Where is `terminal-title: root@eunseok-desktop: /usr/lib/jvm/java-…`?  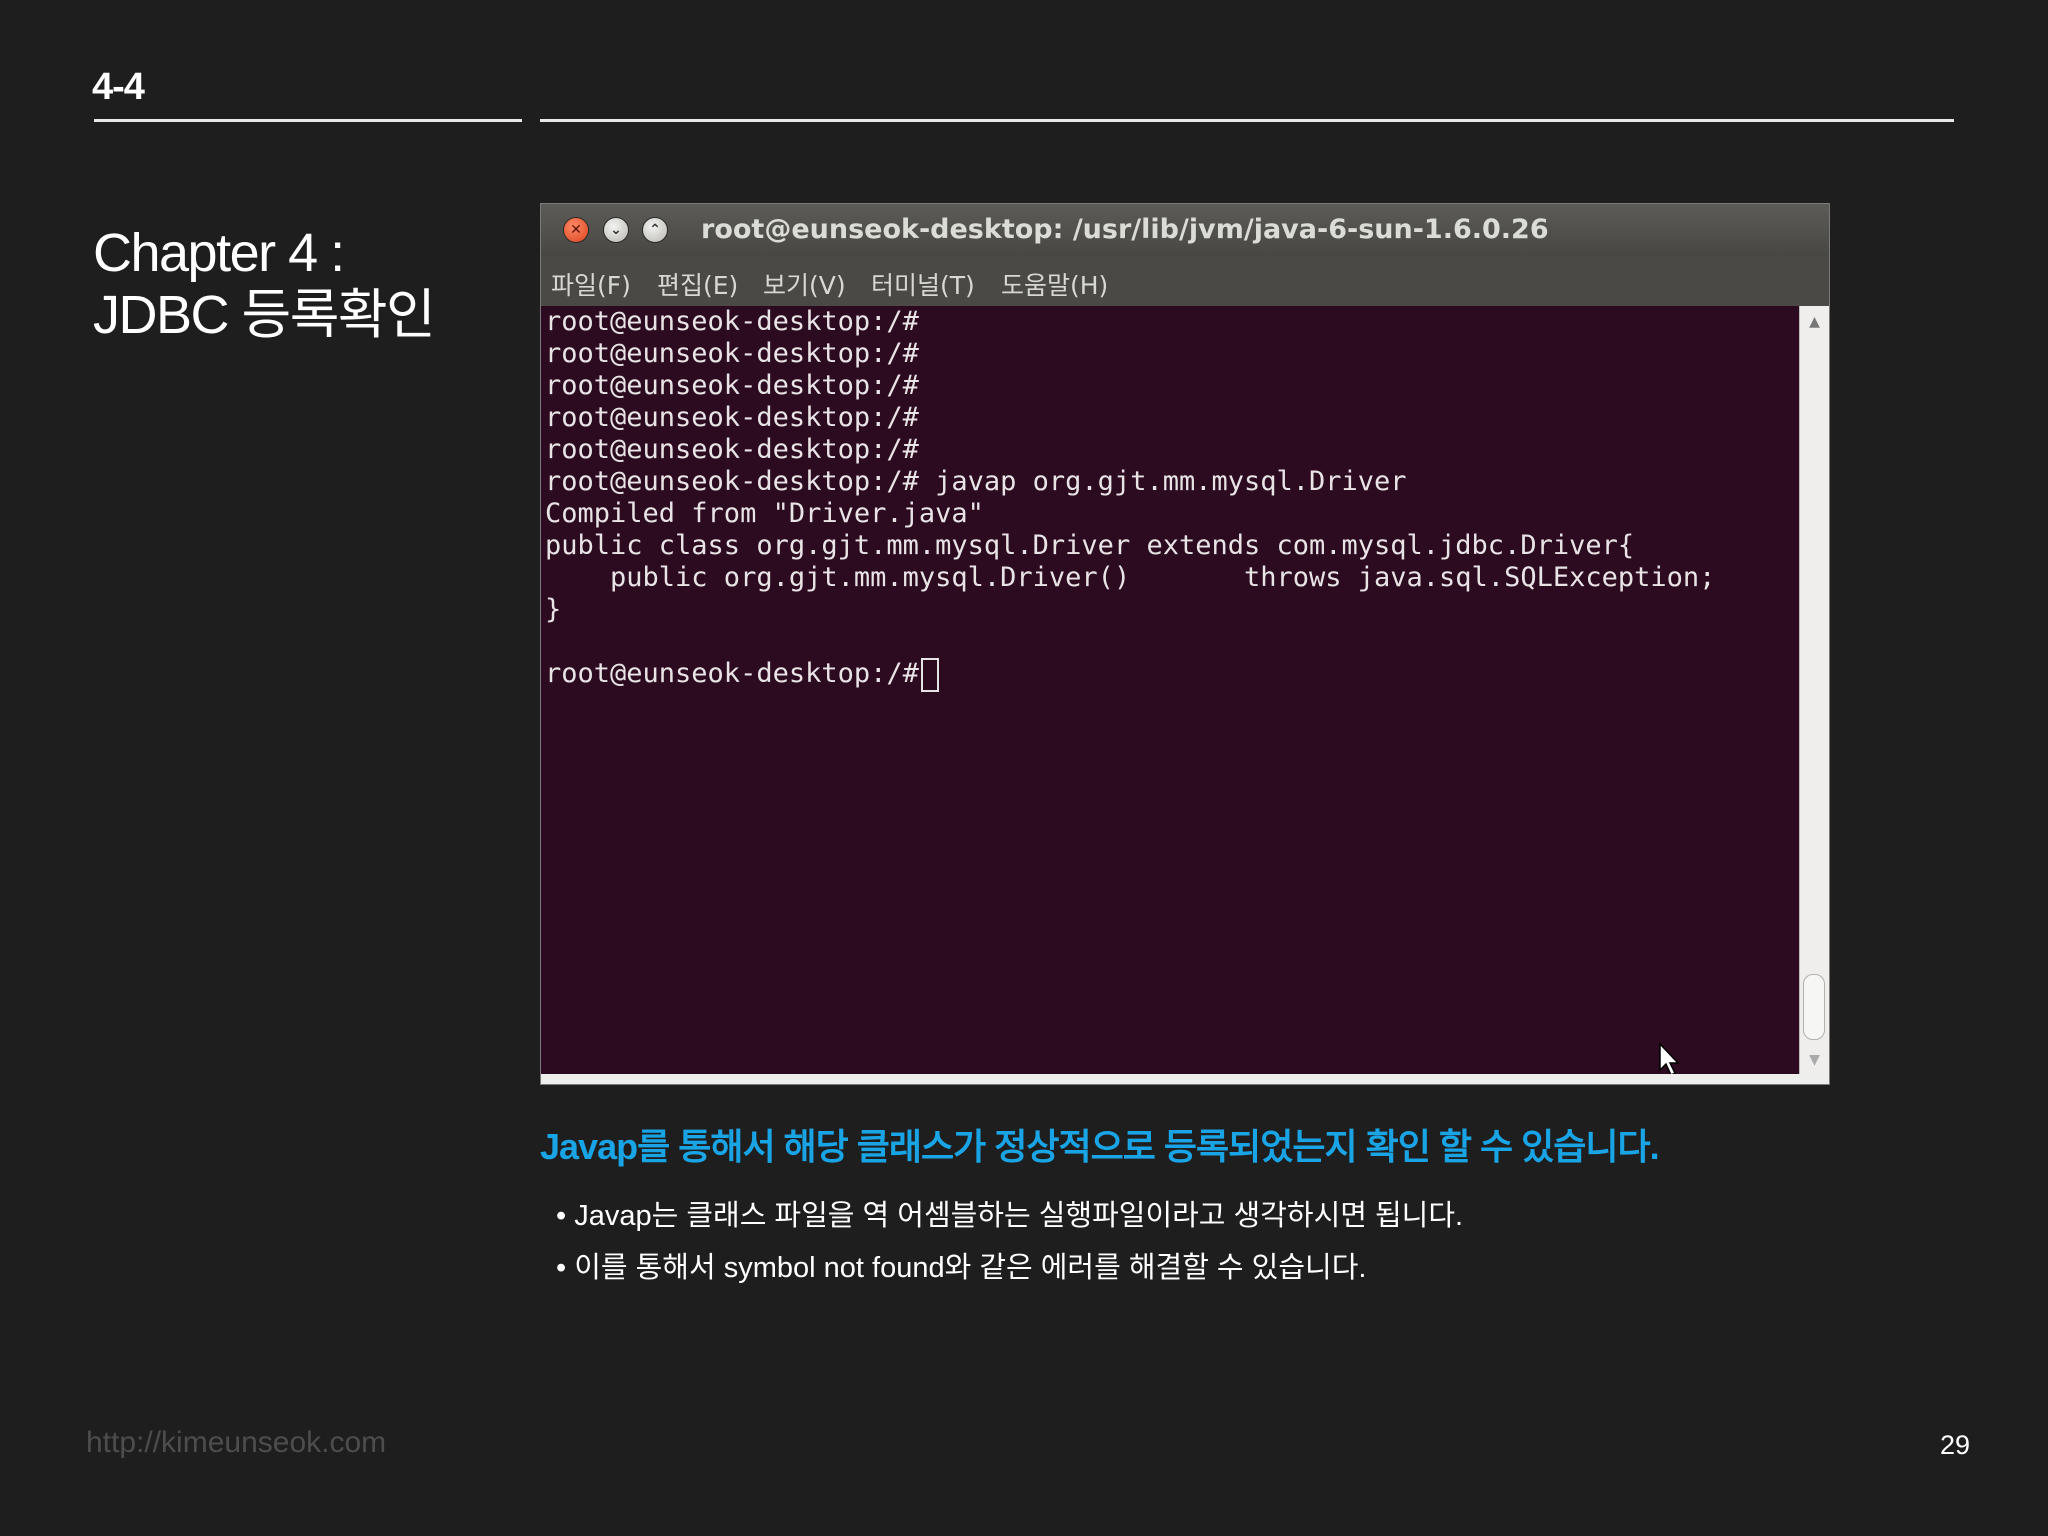 terminal-title: root@eunseok-desktop: /usr/lib/jvm/java-… is located at coordinates (1125, 229).